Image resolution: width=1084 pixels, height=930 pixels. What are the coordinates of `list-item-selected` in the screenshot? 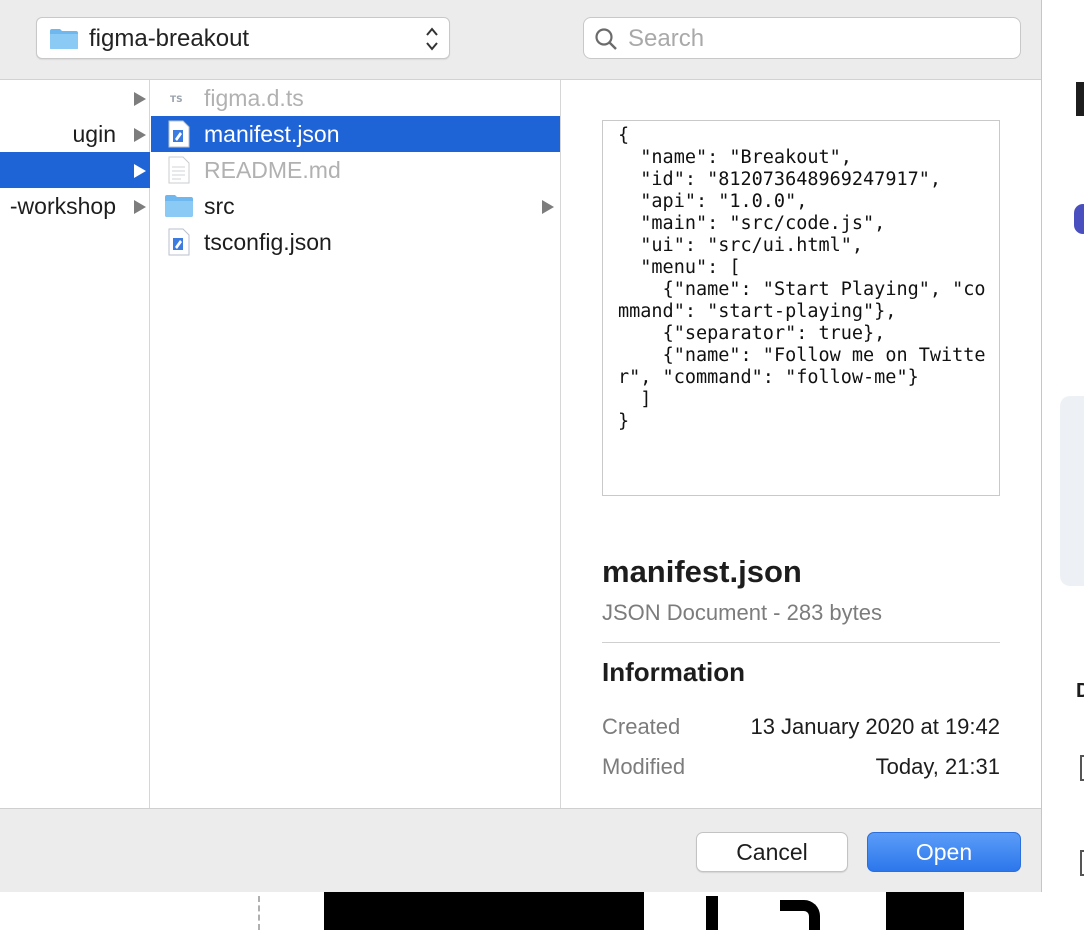 It's located at (75, 170).